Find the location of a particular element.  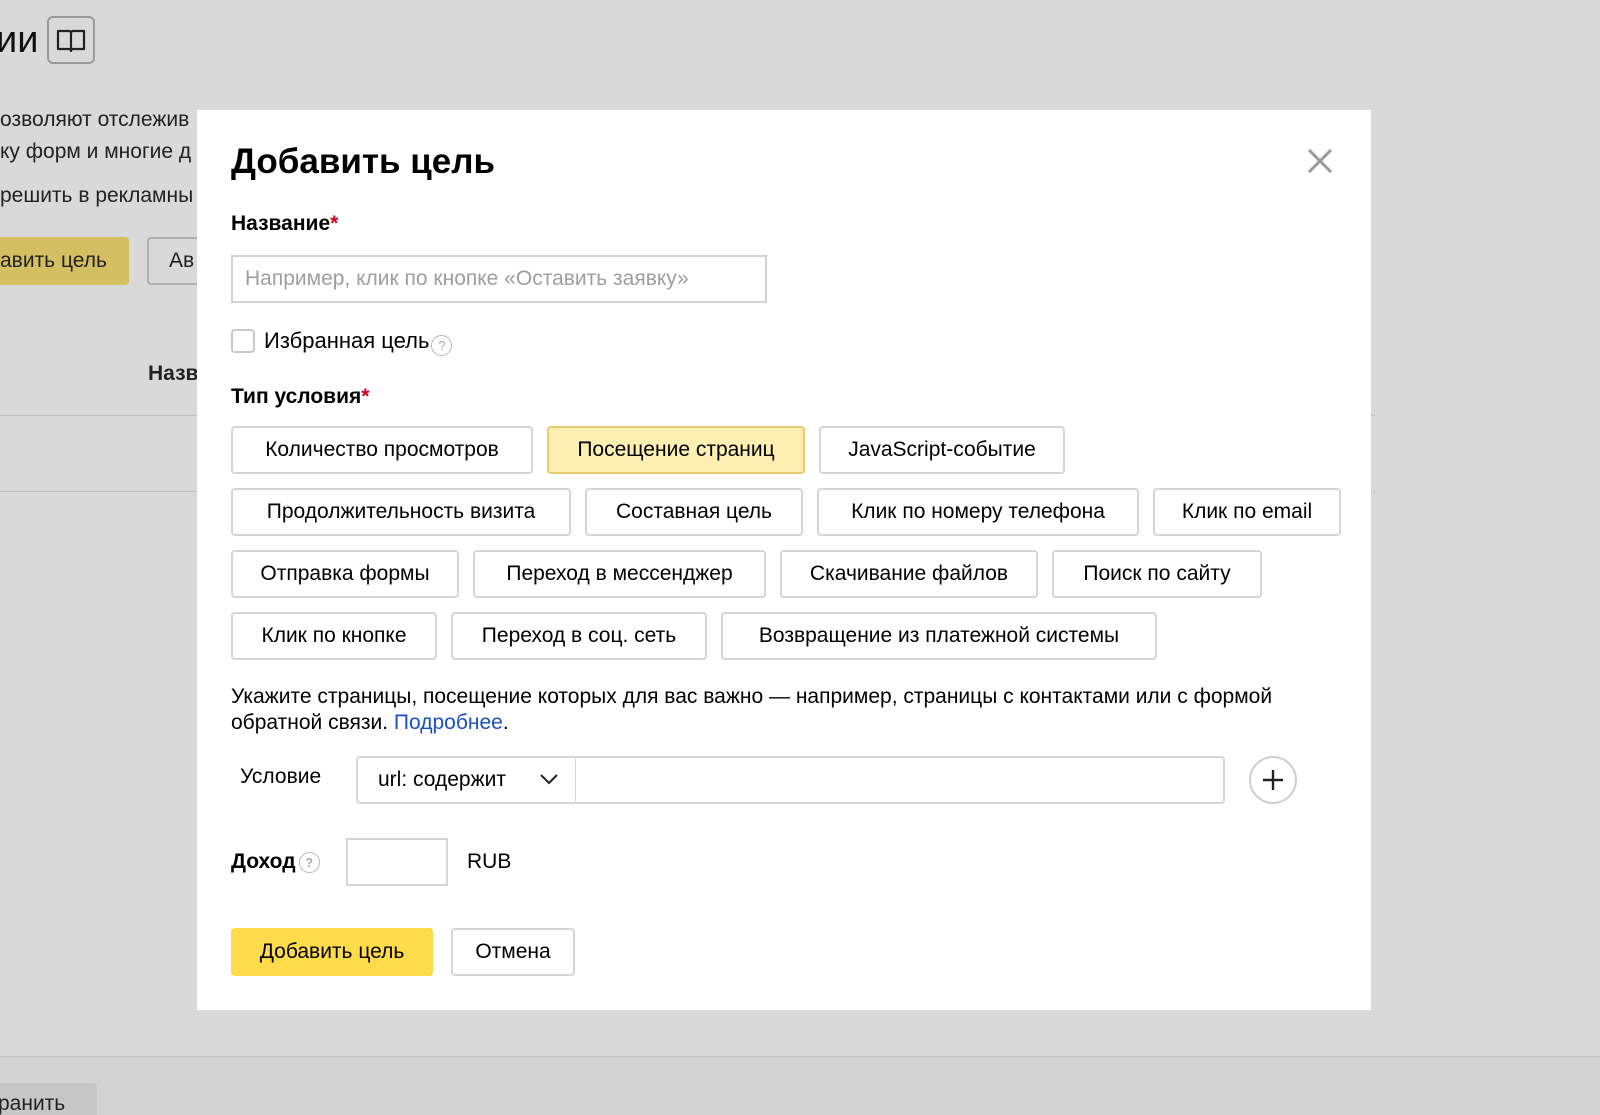

background-footer is located at coordinates (800, 1085).